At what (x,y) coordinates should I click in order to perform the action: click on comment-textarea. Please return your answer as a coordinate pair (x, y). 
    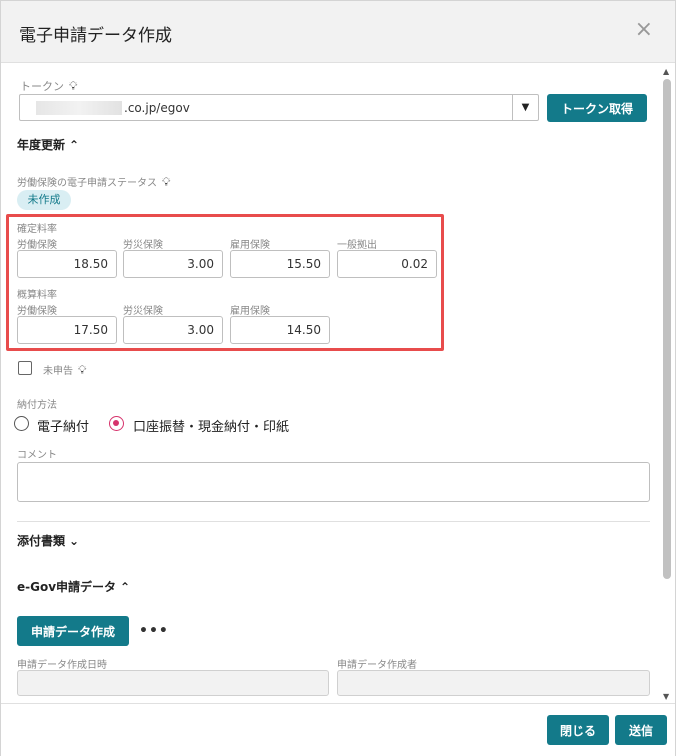
    Looking at the image, I should click on (333, 482).